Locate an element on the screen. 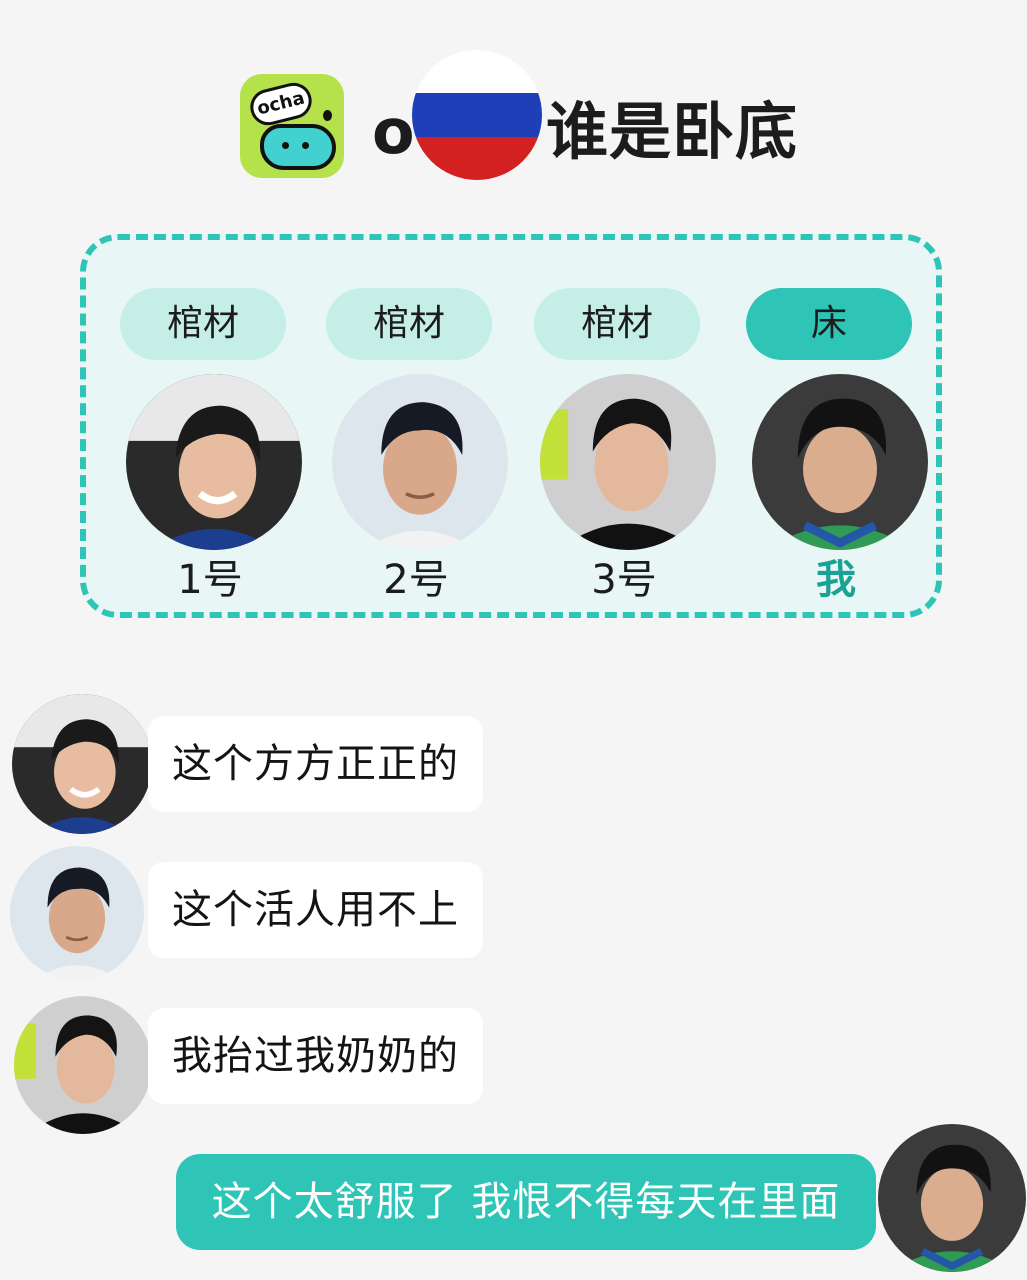 This screenshot has height=1280, width=1027. flag-band-blue is located at coordinates (477, 115).